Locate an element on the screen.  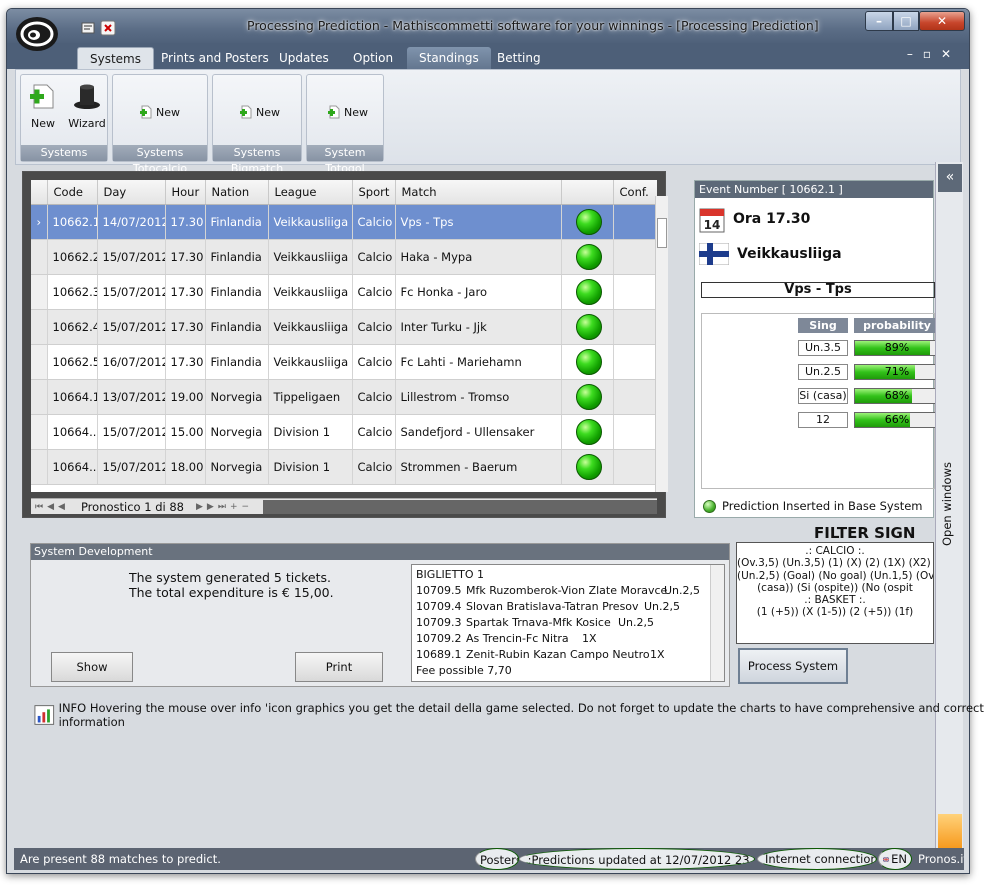
event-league-row: Veikkausliiga is located at coordinates (770, 254).